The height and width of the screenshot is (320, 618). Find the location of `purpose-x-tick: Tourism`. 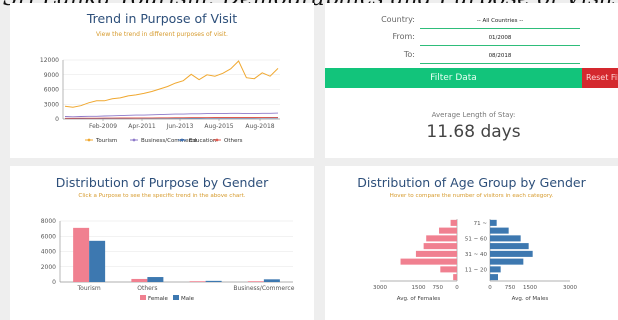

purpose-x-tick: Tourism is located at coordinates (89, 288).